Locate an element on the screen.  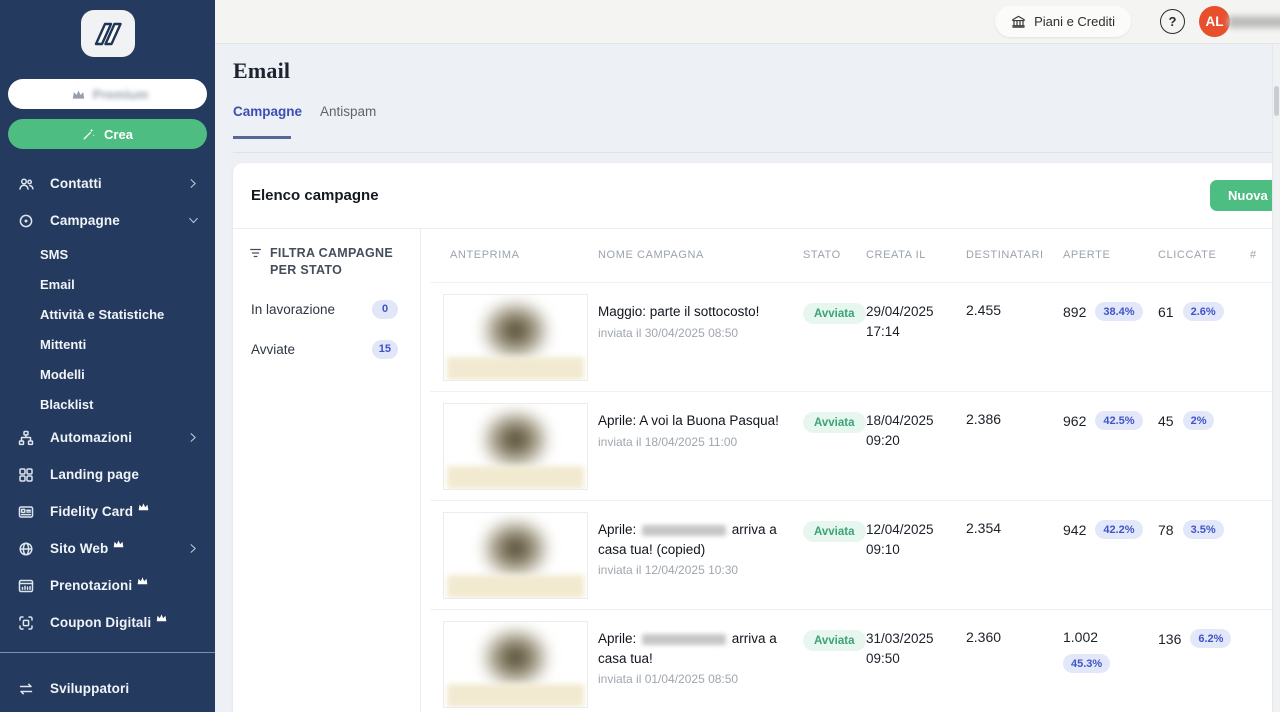
sidebar-item-contatti: Contatti is located at coordinates (107, 183).